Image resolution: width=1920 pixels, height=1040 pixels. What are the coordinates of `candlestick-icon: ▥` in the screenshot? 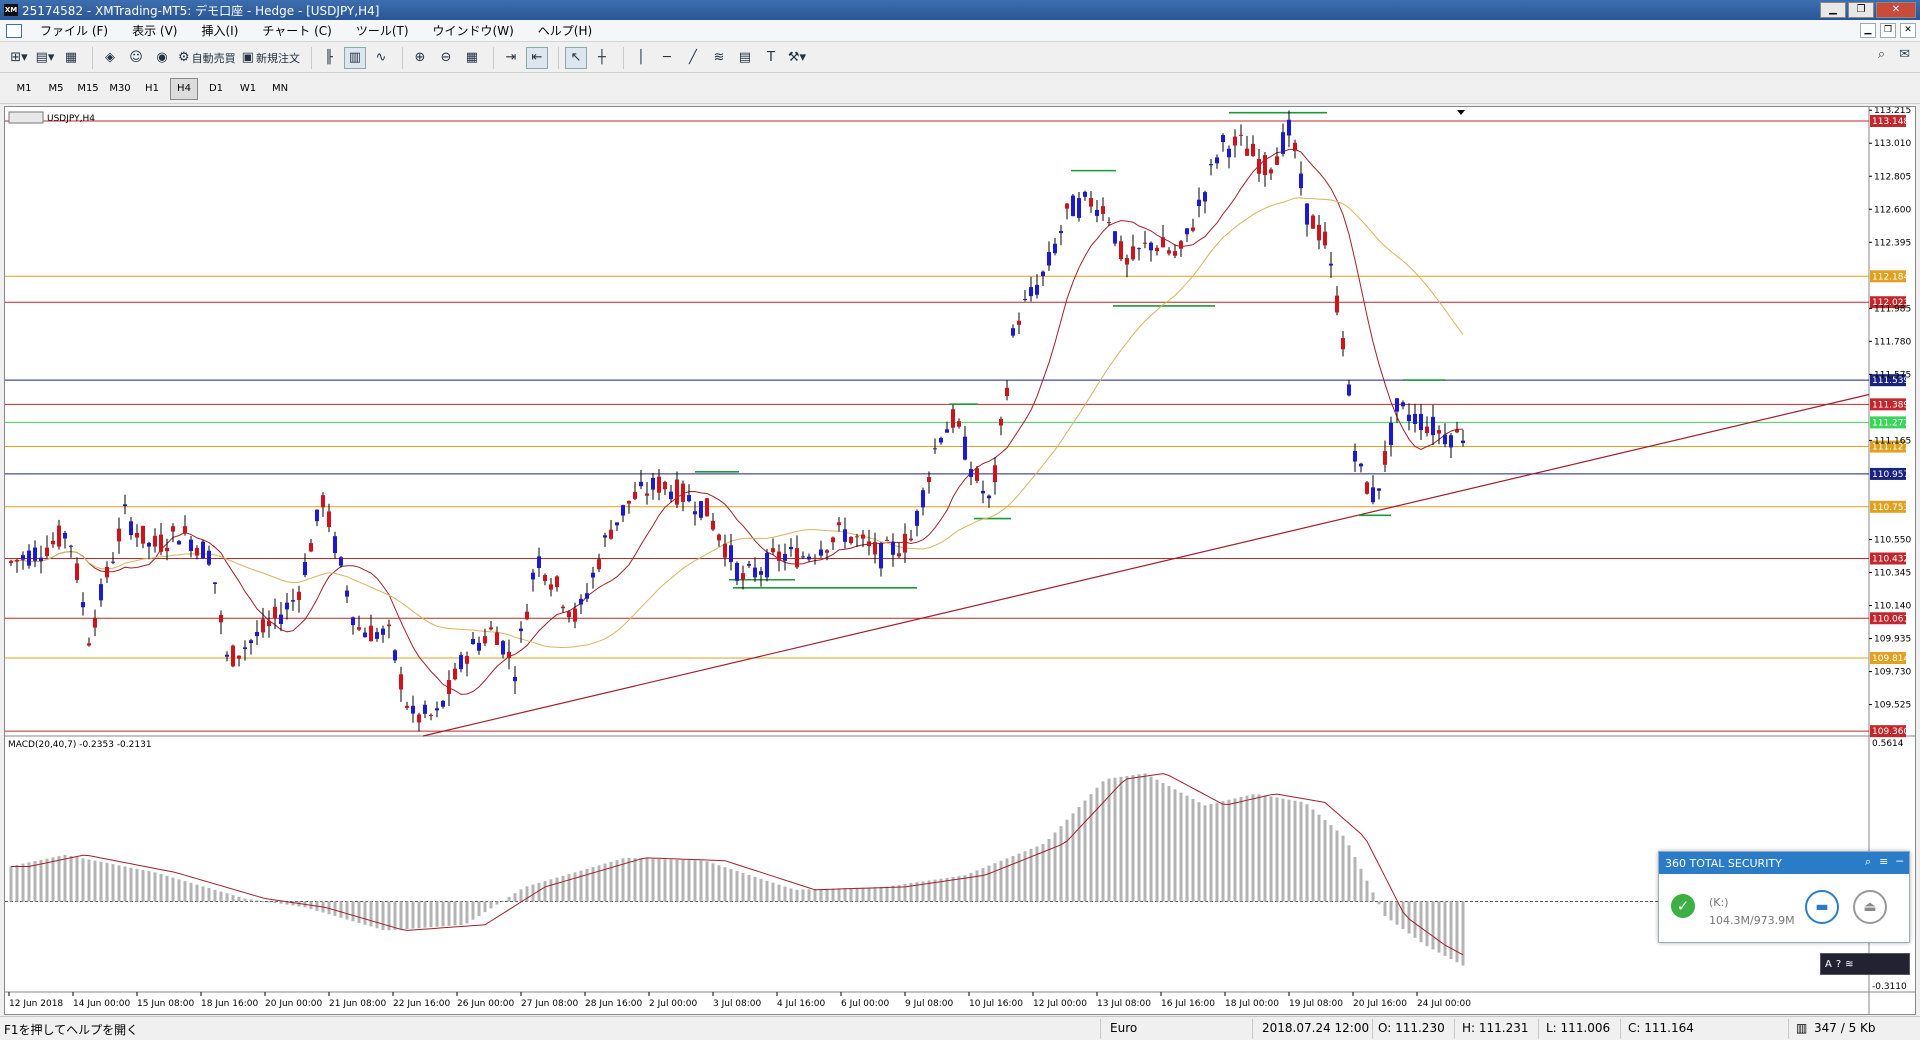 It's located at (354, 57).